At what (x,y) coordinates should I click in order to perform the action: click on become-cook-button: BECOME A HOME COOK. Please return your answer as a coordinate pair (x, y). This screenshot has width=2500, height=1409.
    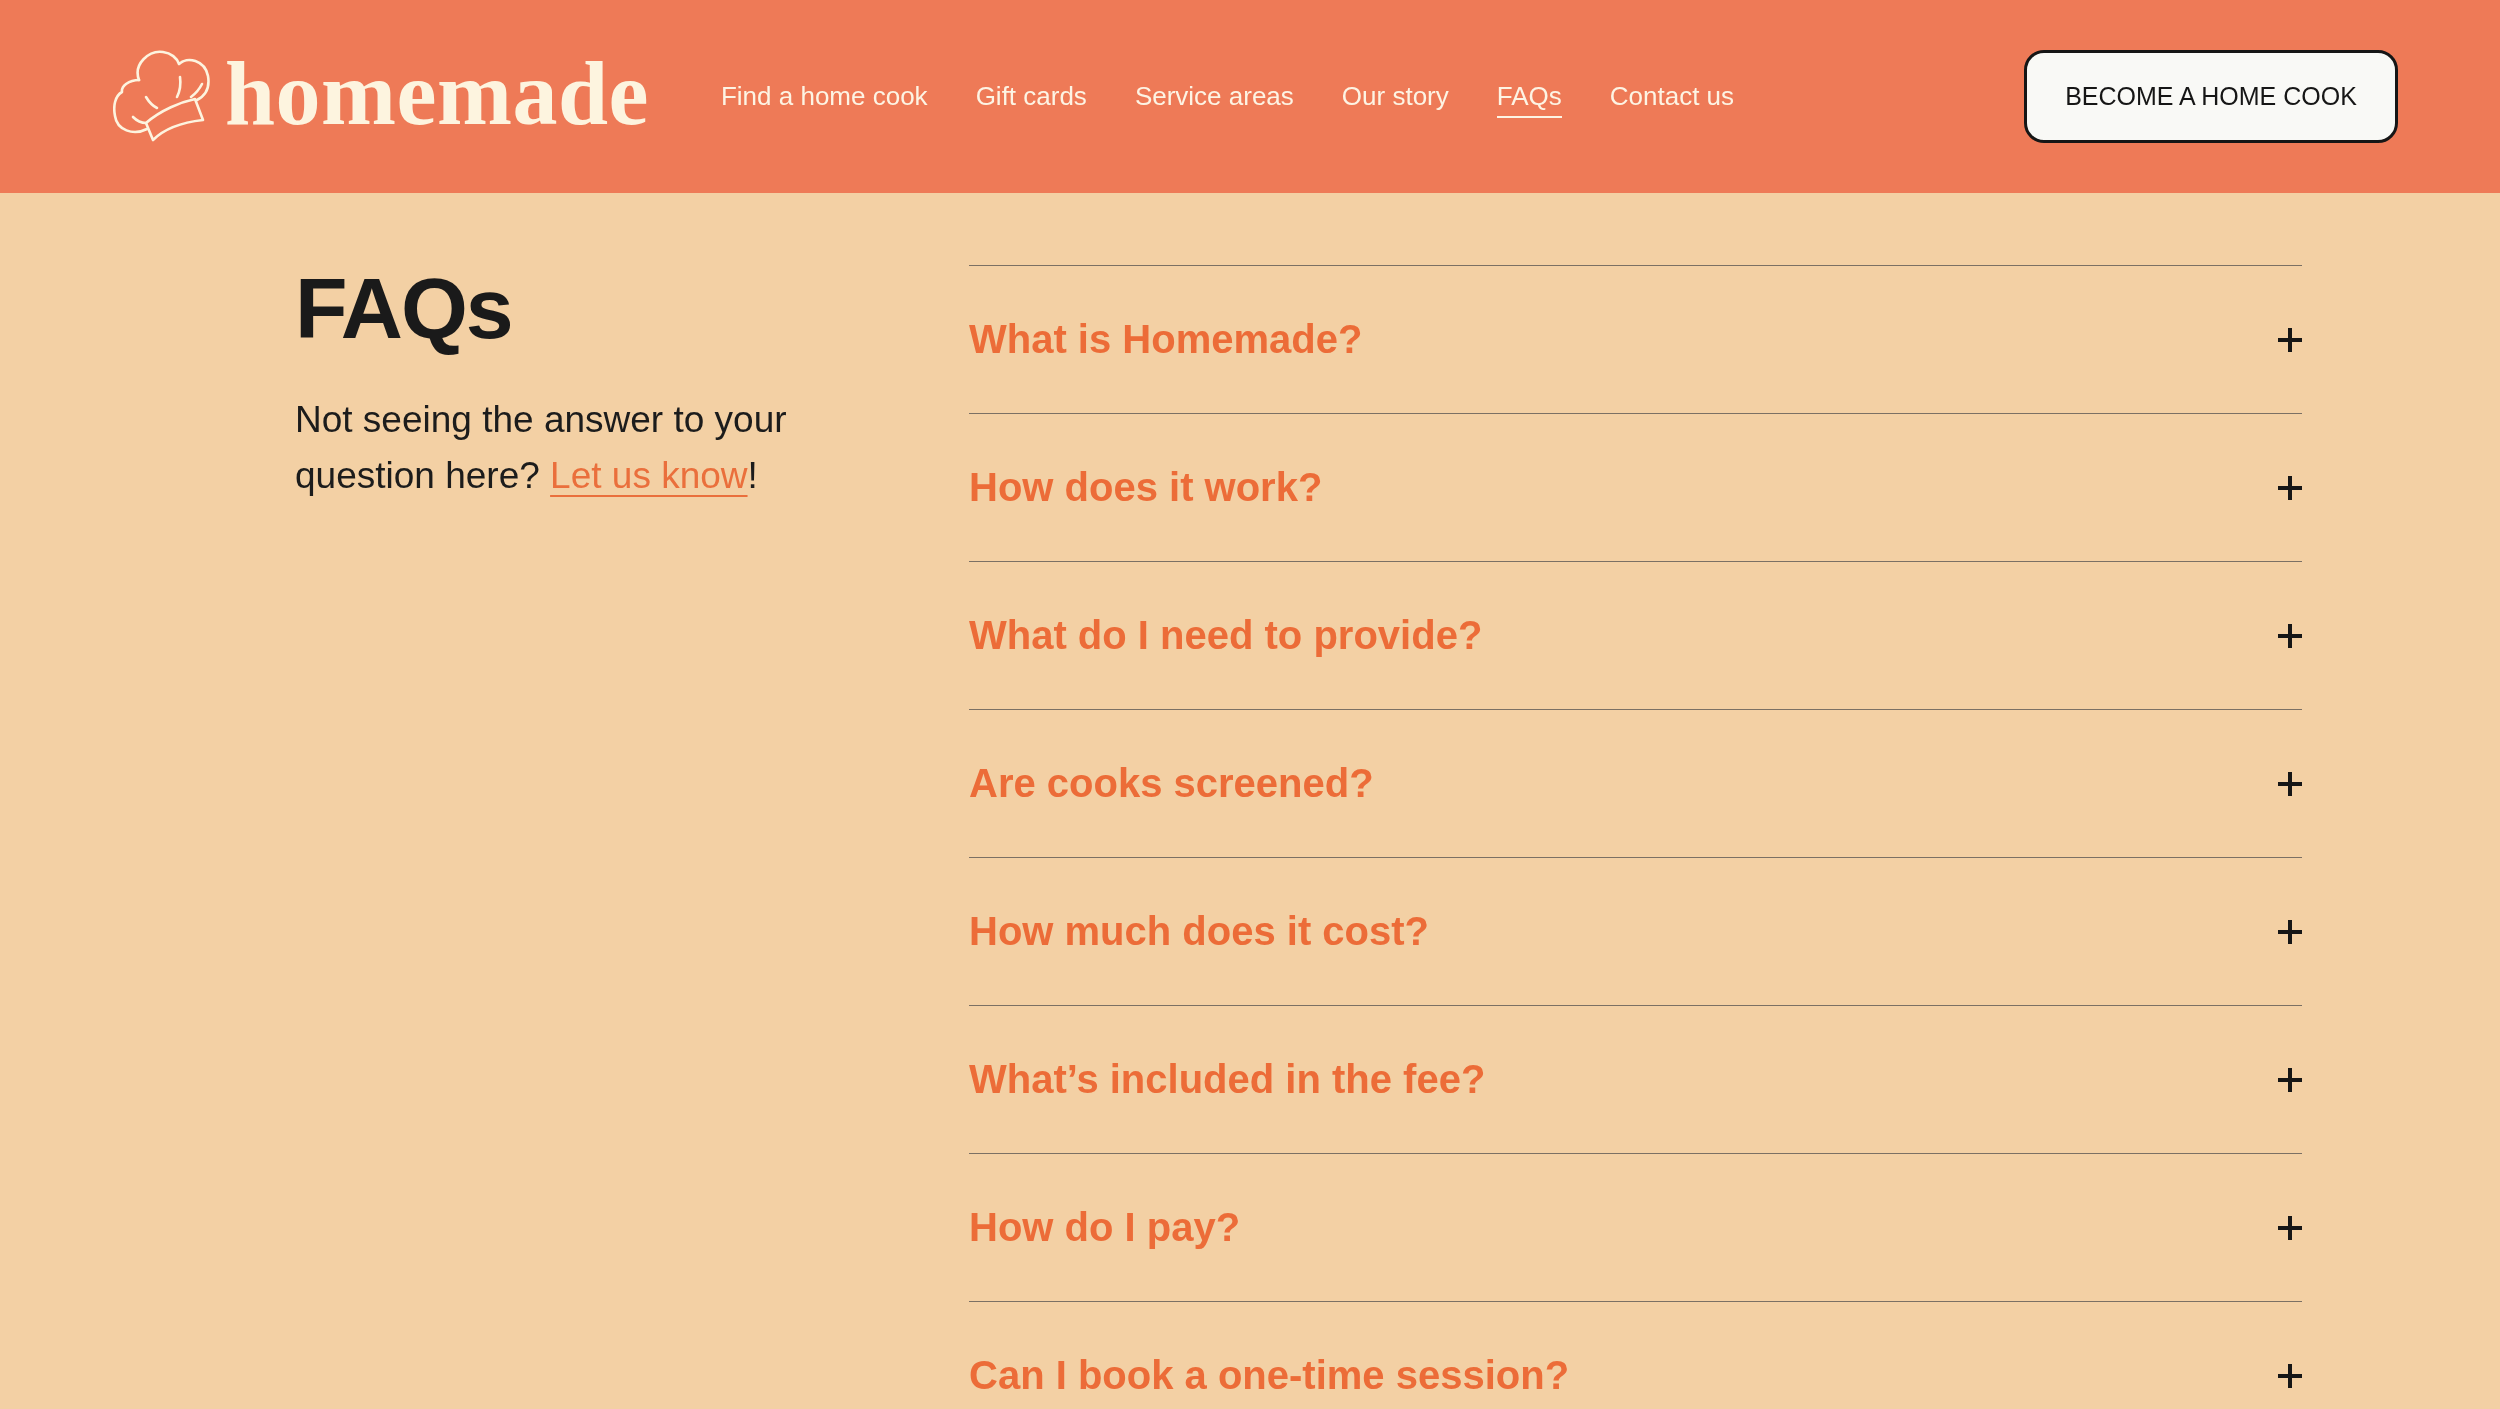
    Looking at the image, I should click on (2211, 96).